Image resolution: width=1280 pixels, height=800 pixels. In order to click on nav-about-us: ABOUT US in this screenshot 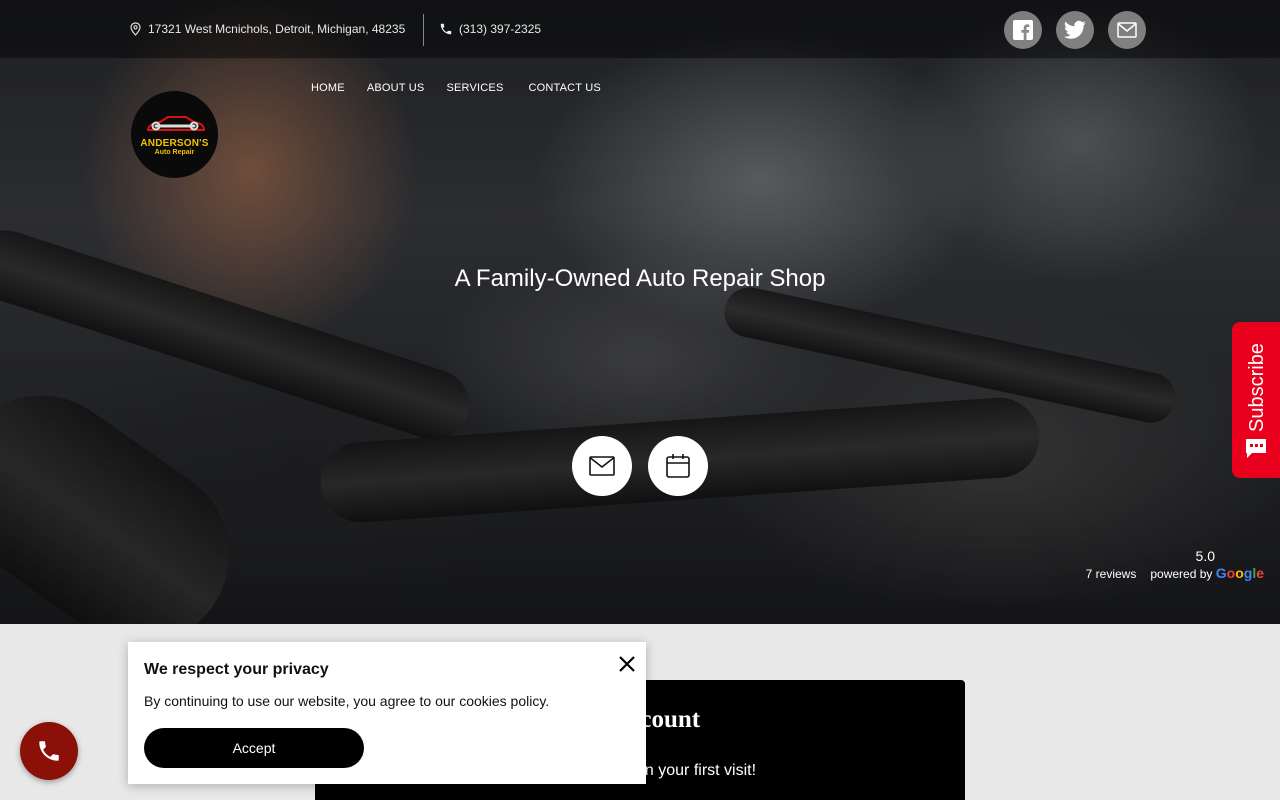, I will do `click(396, 88)`.